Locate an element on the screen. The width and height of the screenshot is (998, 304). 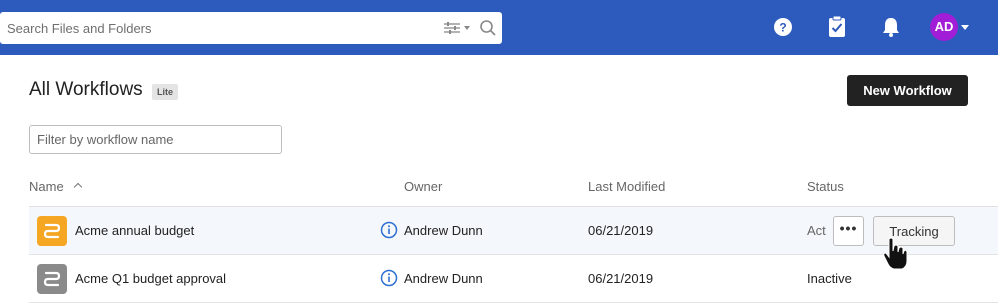
chevron-down-icon is located at coordinates (965, 27).